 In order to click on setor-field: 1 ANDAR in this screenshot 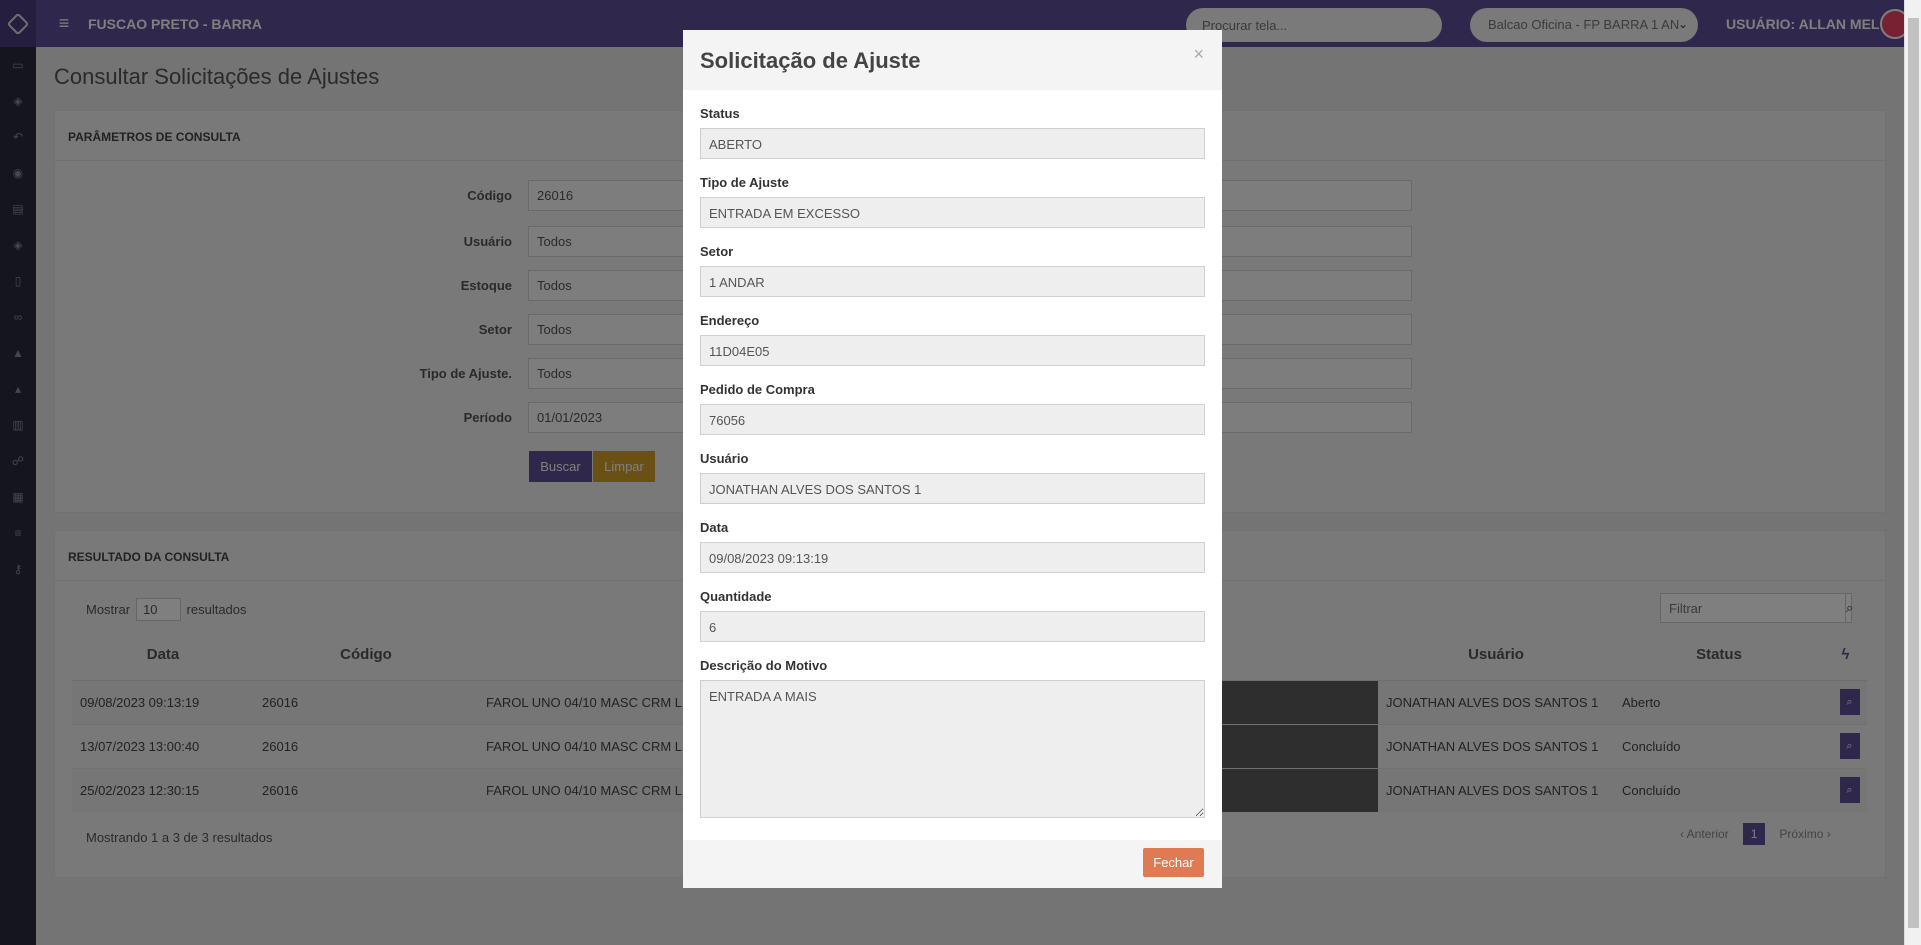, I will do `click(952, 281)`.